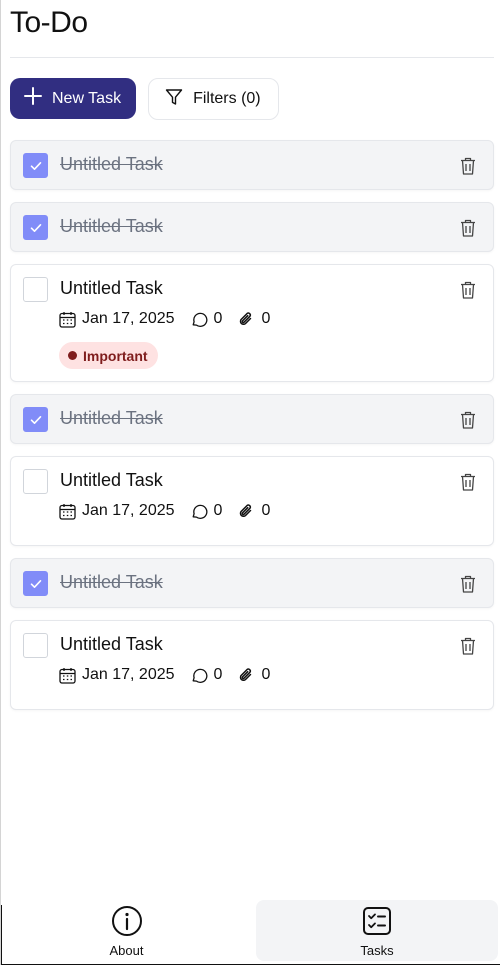  What do you see at coordinates (227, 98) in the screenshot?
I see `filters-label: Filters (0)` at bounding box center [227, 98].